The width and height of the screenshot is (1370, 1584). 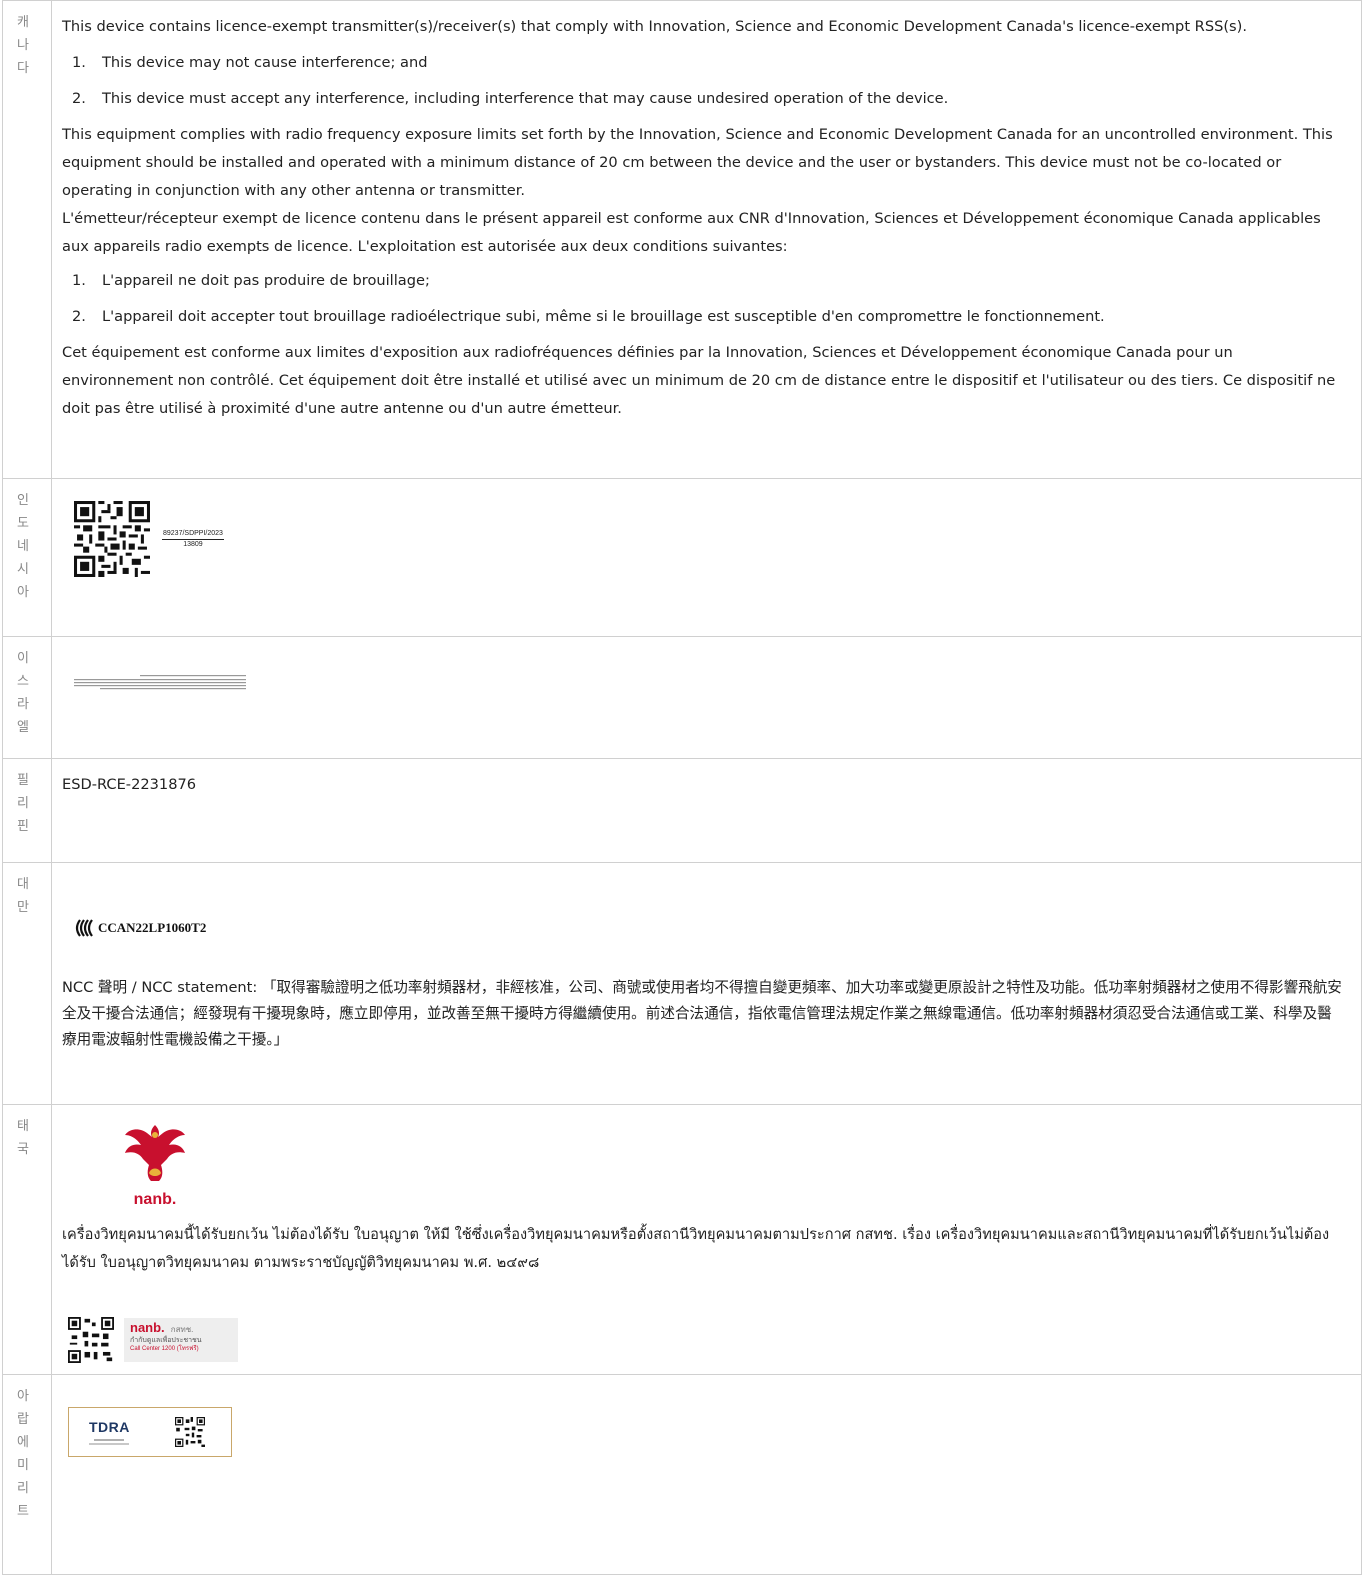 I want to click on ncc-label: CCAN22LP1060T2, so click(x=708, y=928).